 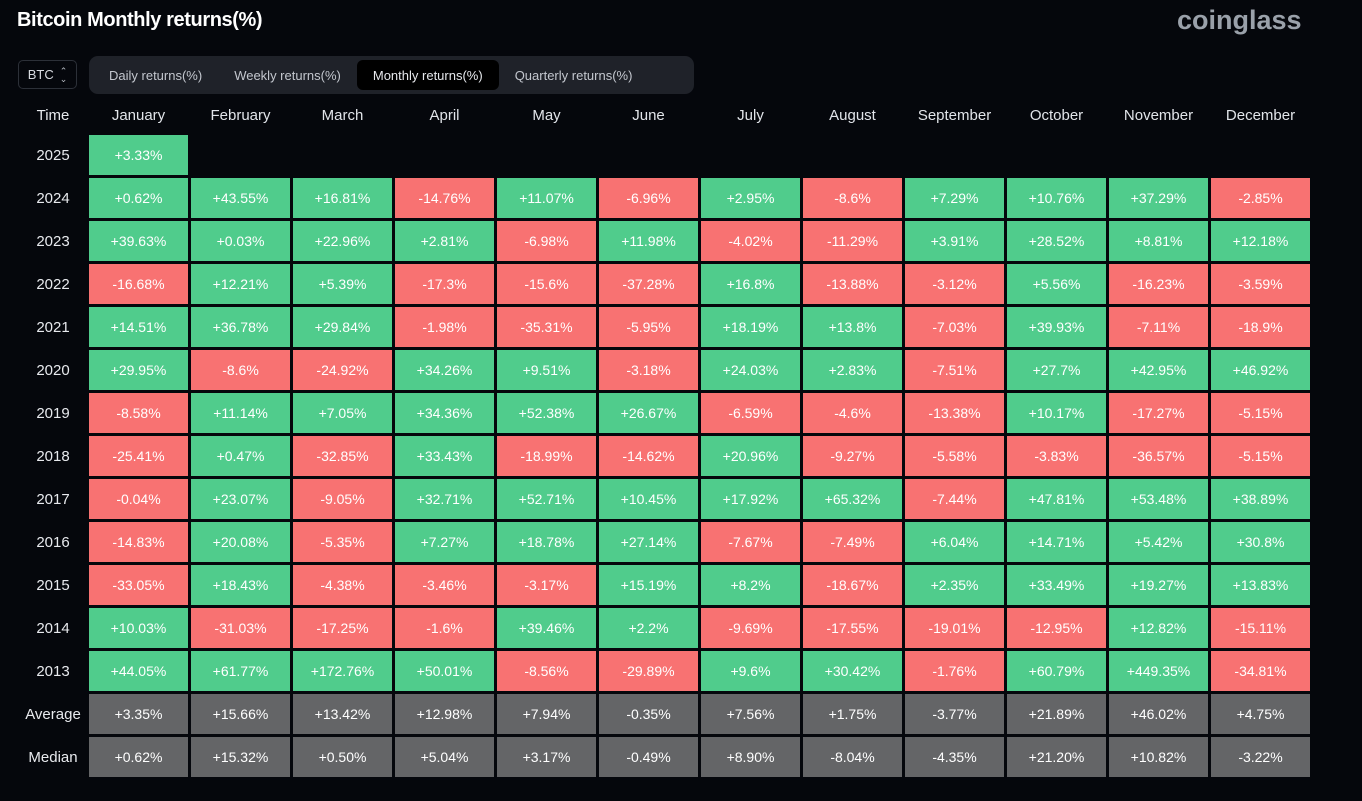 I want to click on return-cell: +34.36%, so click(x=444, y=413).